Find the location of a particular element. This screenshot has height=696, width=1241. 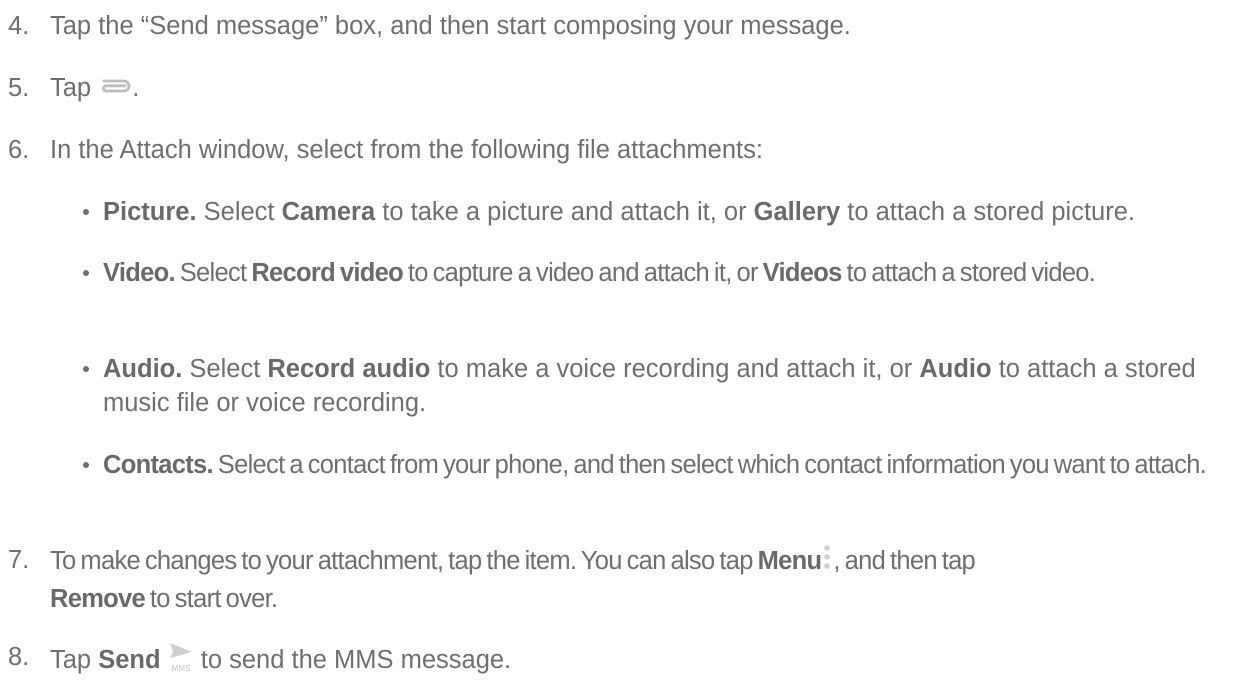

step-text: Tap Send MMS to send the MMS message. is located at coordinates (280, 661).